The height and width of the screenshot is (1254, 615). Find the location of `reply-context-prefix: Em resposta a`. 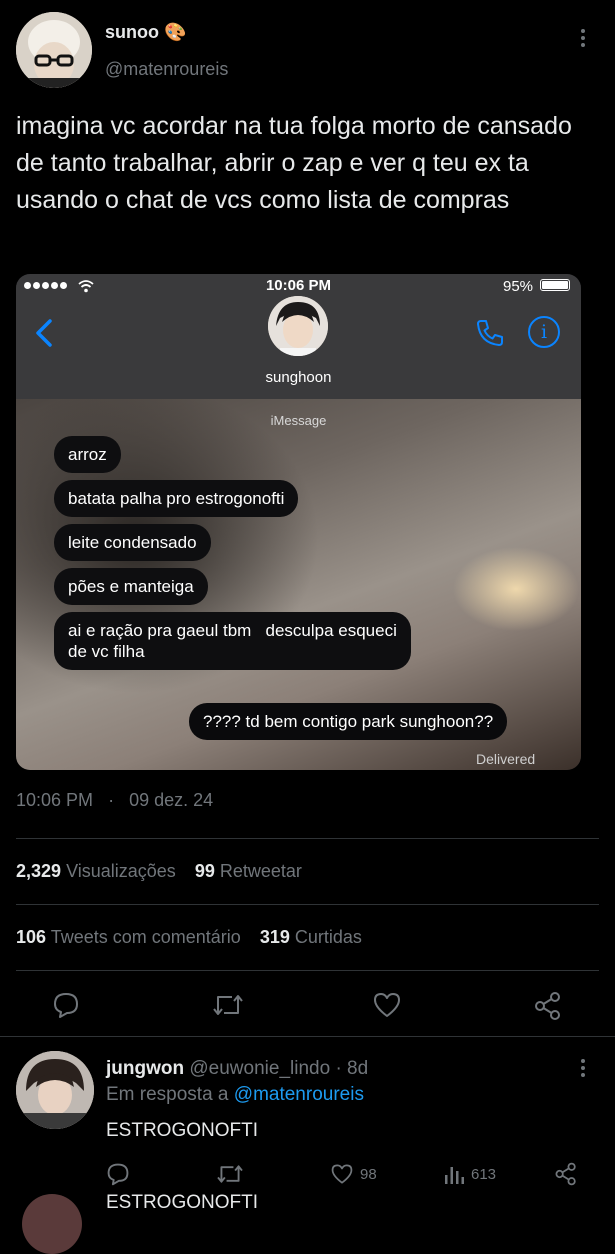

reply-context-prefix: Em resposta a is located at coordinates (167, 1094).